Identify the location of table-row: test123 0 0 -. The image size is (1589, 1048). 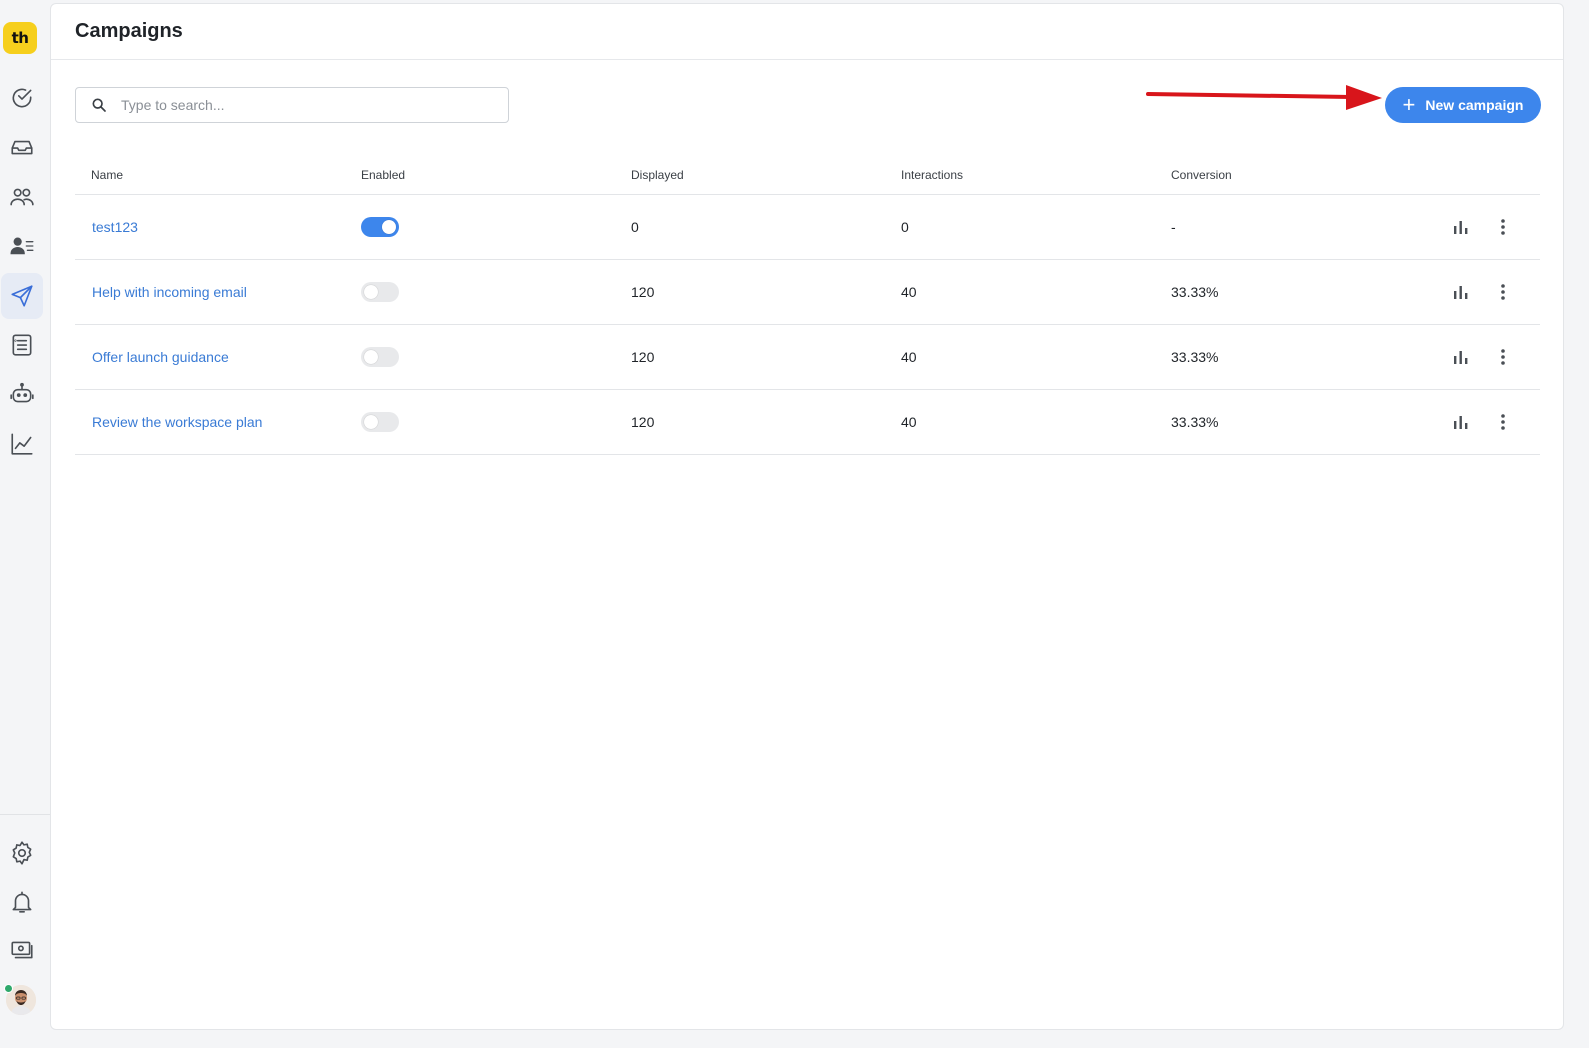
(807, 227).